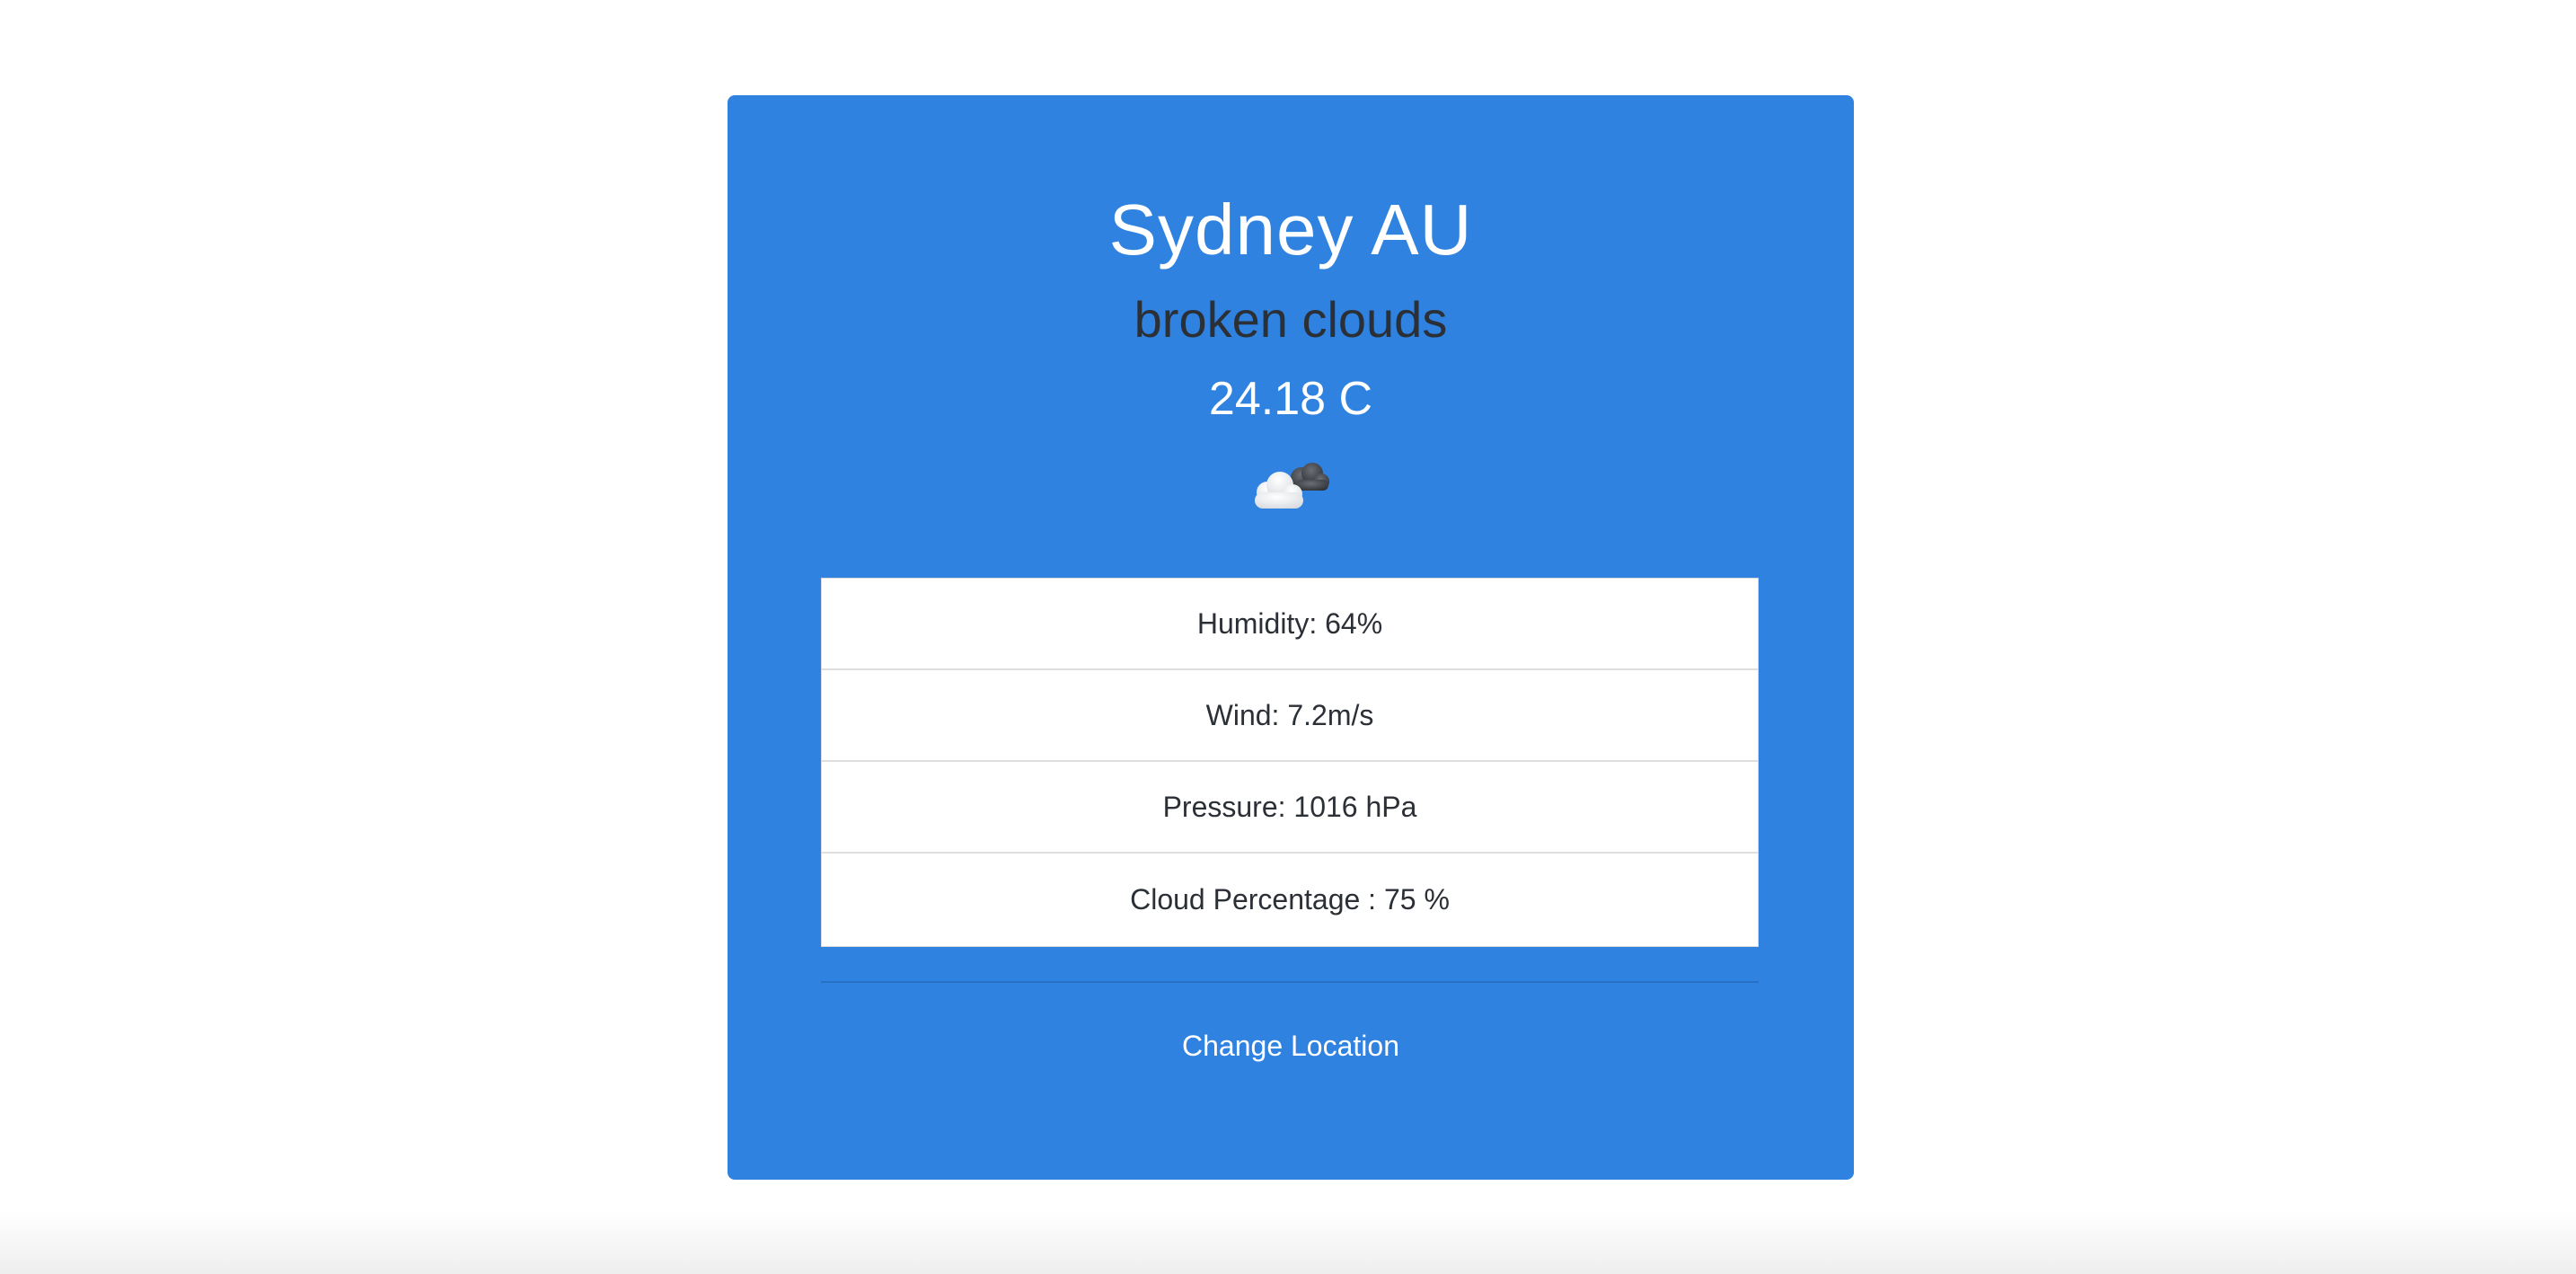  I want to click on weather-description: broken clouds, so click(1291, 320).